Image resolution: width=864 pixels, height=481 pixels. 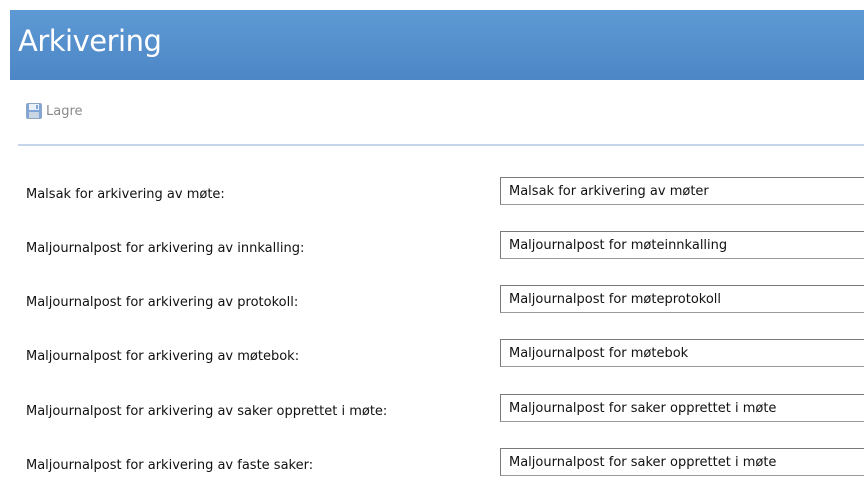 What do you see at coordinates (34, 111) in the screenshot?
I see `save-icon` at bounding box center [34, 111].